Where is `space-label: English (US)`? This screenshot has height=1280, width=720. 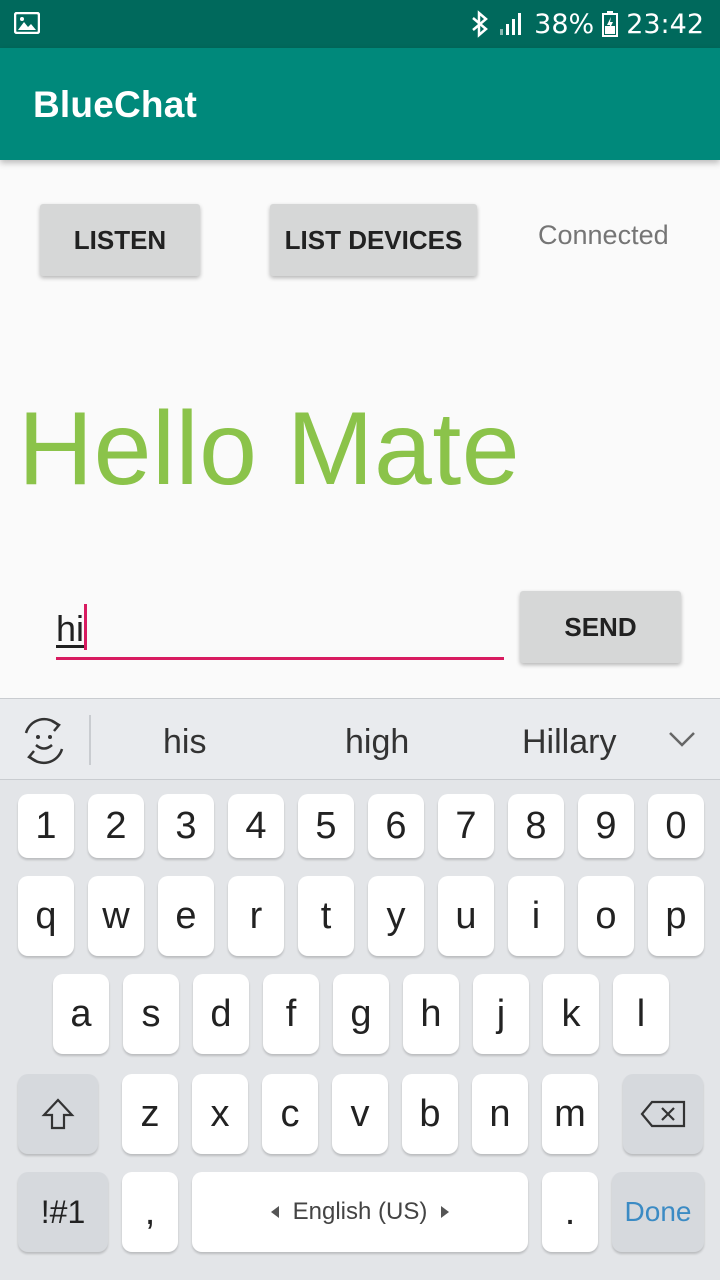
space-label: English (US) is located at coordinates (360, 1211).